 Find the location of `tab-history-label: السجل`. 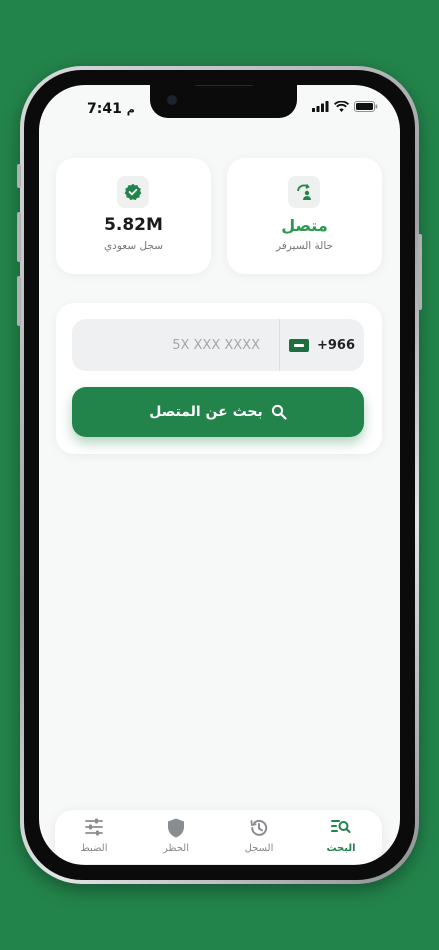

tab-history-label: السجل is located at coordinates (259, 848).